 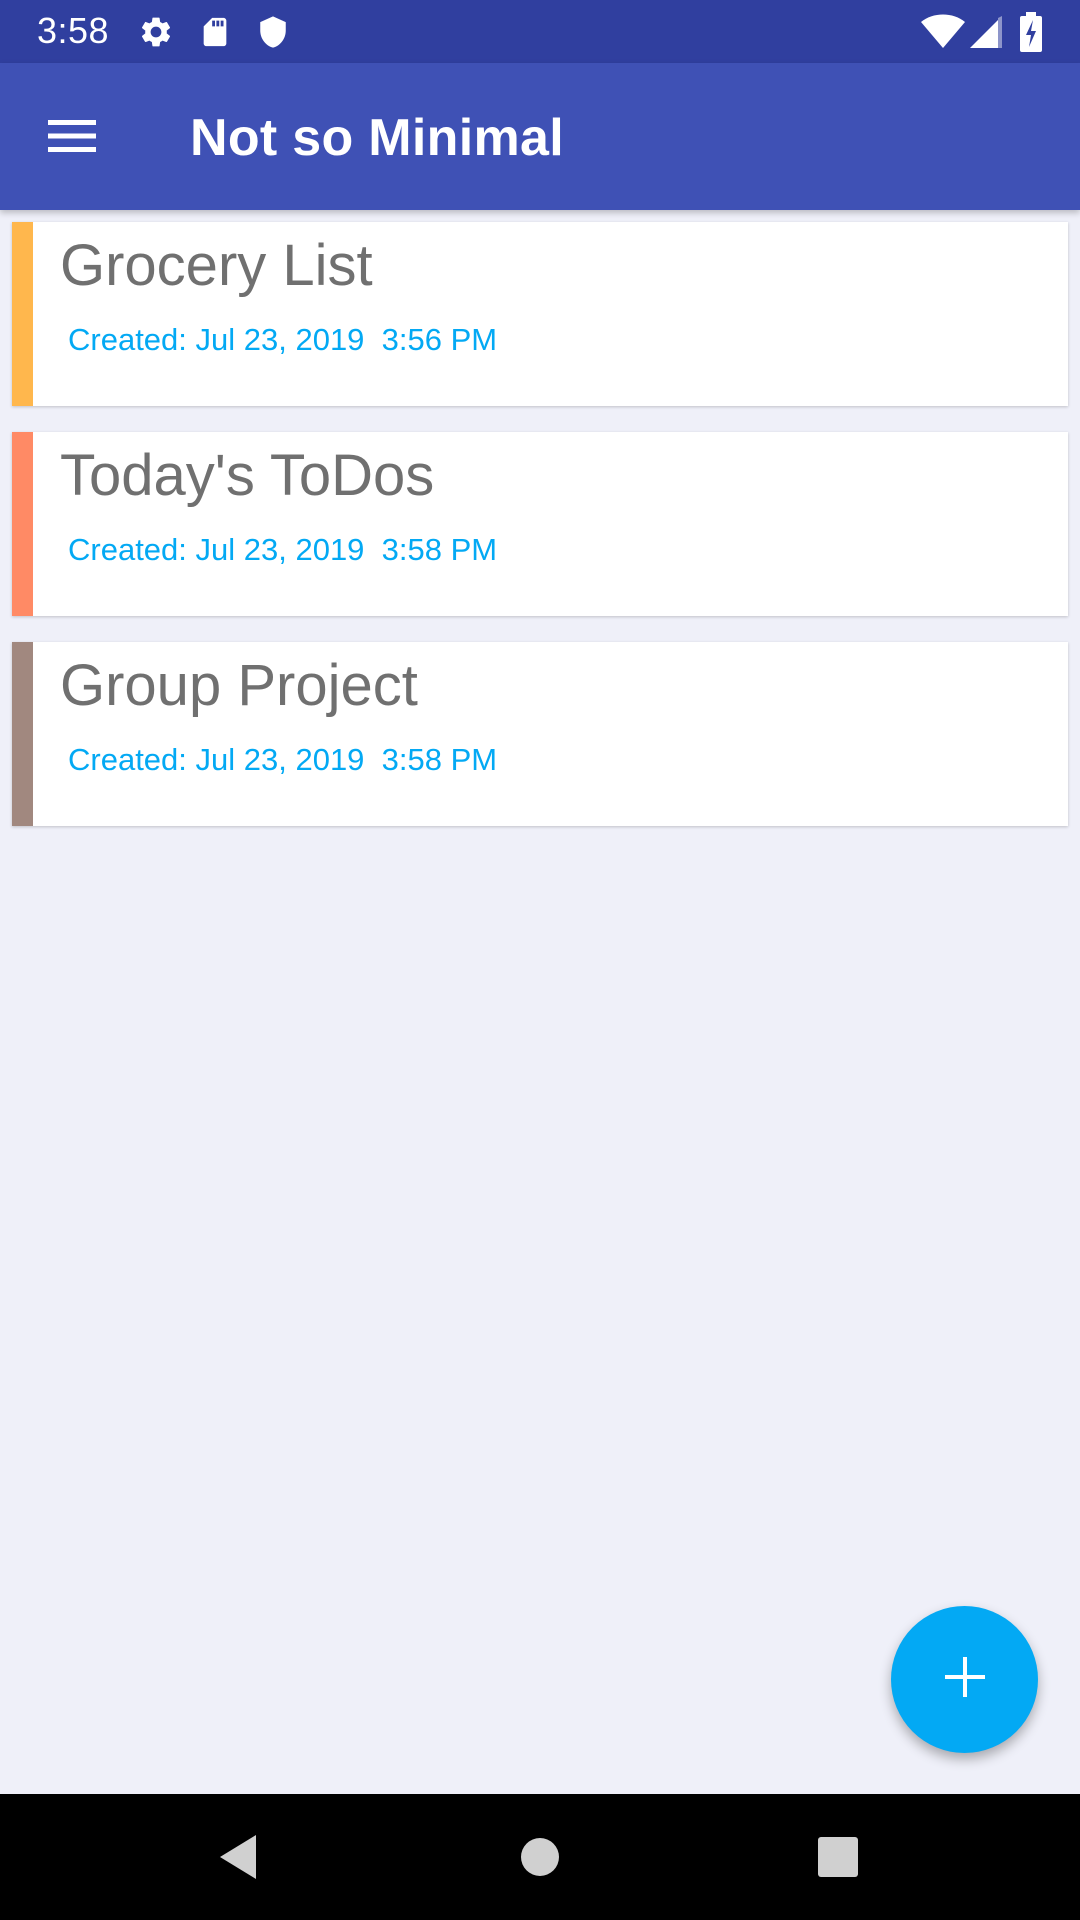 I want to click on sd-card-icon, so click(x=215, y=34).